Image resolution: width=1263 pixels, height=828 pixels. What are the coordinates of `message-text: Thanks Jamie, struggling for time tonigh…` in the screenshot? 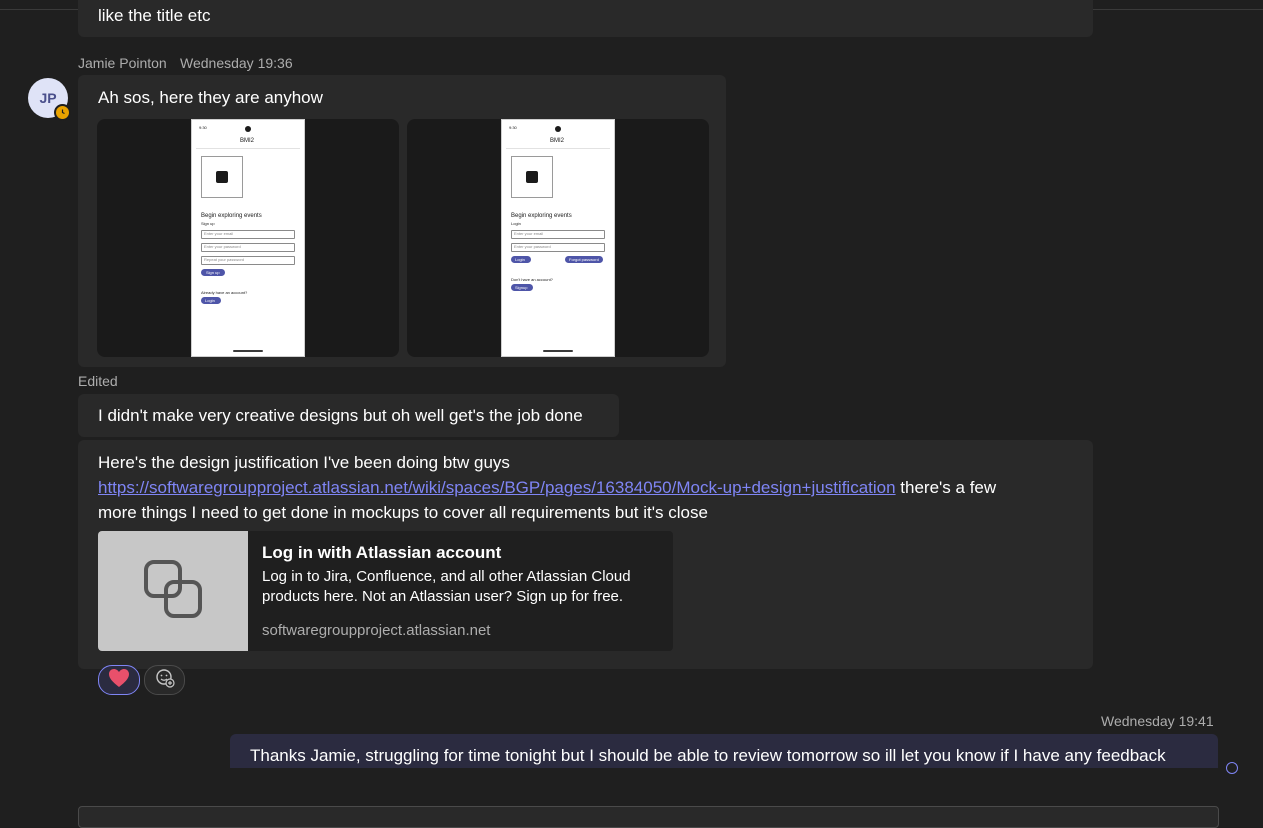 It's located at (708, 755).